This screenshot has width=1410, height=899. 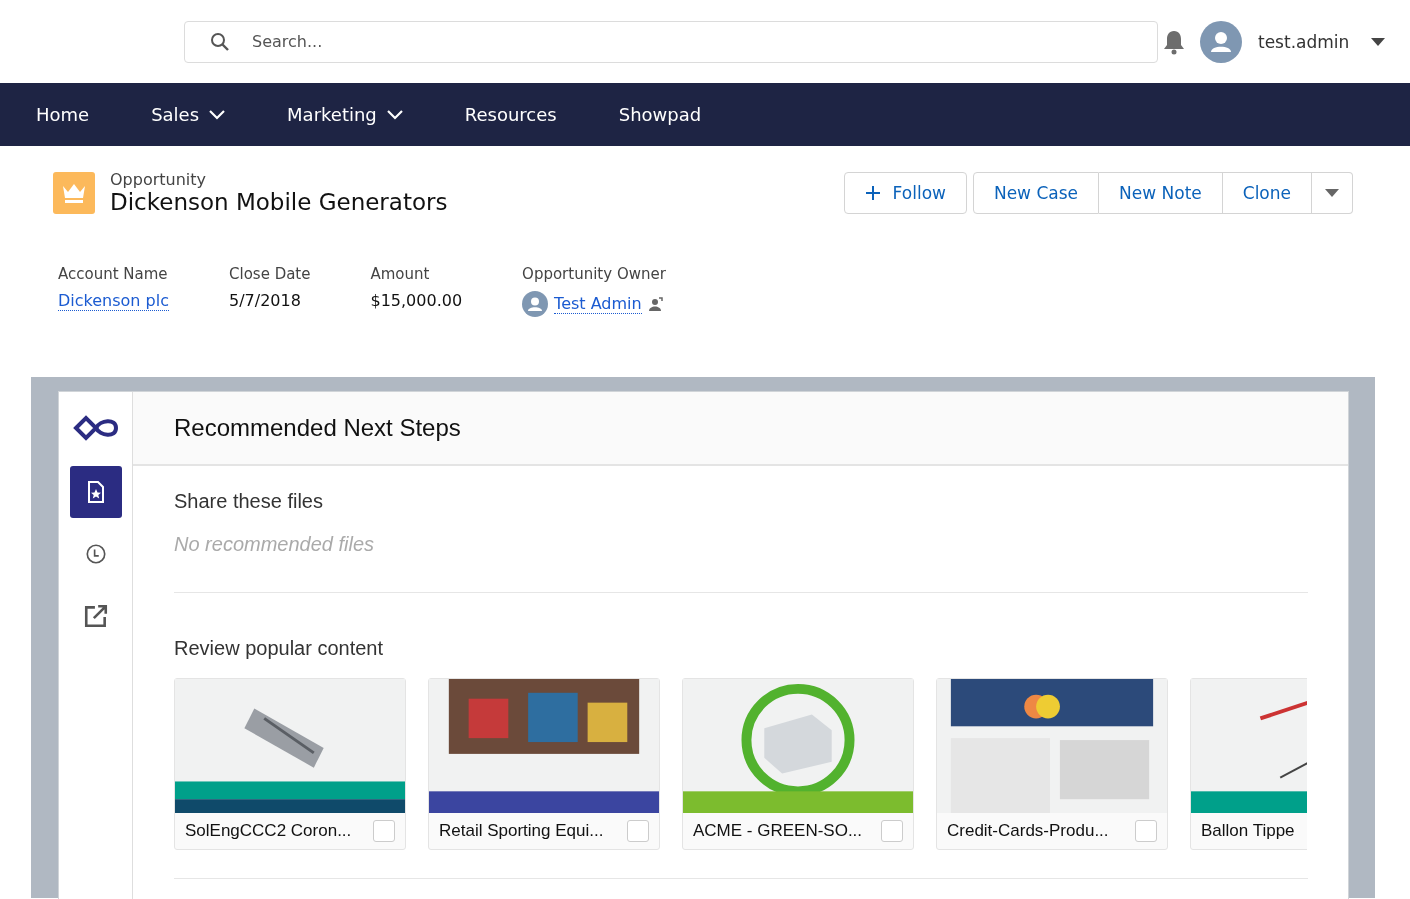 What do you see at coordinates (113, 301) in the screenshot?
I see `account-link: Dickenson plc` at bounding box center [113, 301].